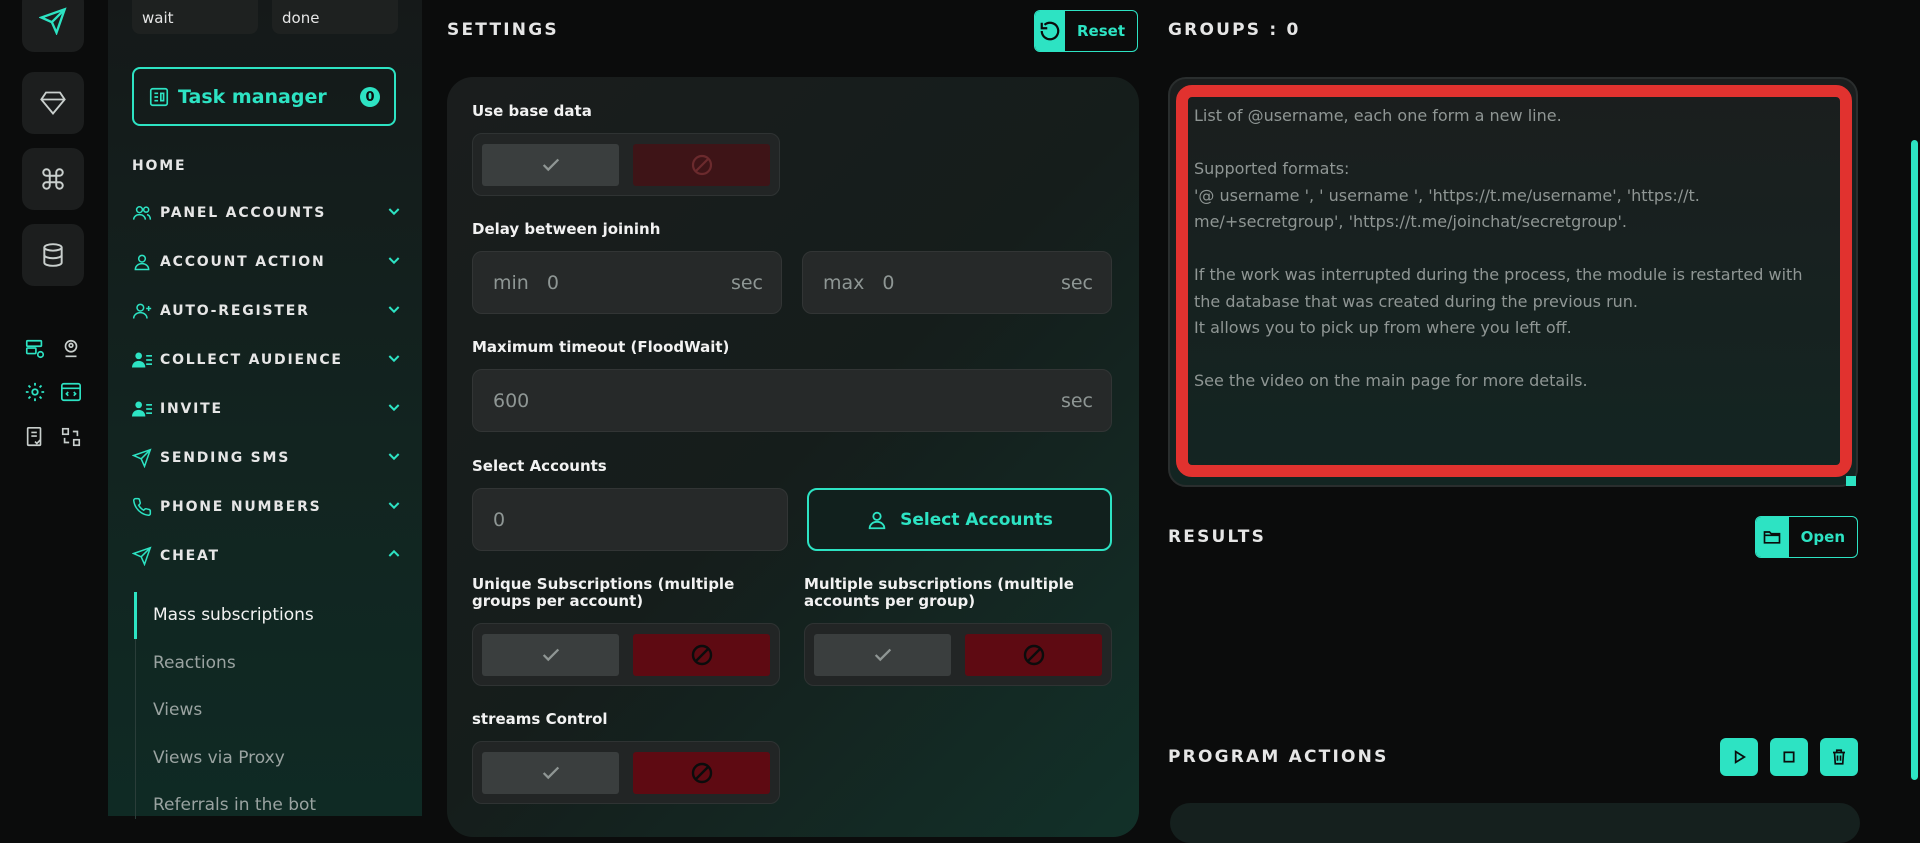 The width and height of the screenshot is (1920, 843). I want to click on swap-icon, so click(71, 437).